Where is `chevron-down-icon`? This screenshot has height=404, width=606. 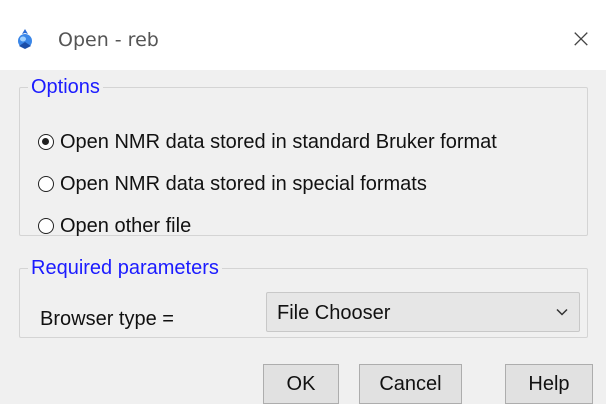 chevron-down-icon is located at coordinates (562, 312).